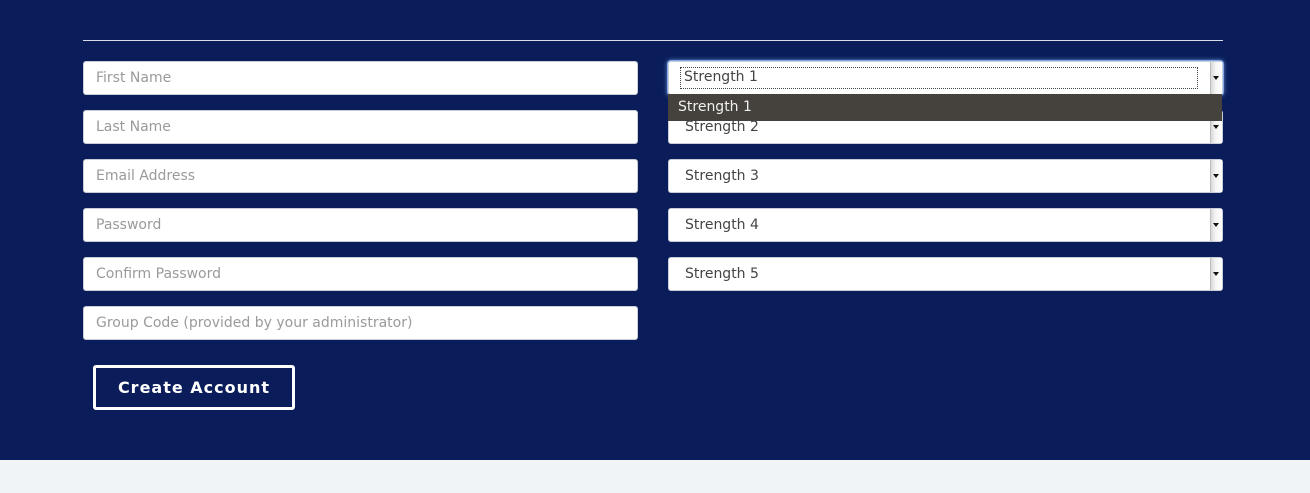 This screenshot has width=1310, height=493. Describe the element at coordinates (945, 225) in the screenshot. I see `strength-4-select: Strength 4` at that location.